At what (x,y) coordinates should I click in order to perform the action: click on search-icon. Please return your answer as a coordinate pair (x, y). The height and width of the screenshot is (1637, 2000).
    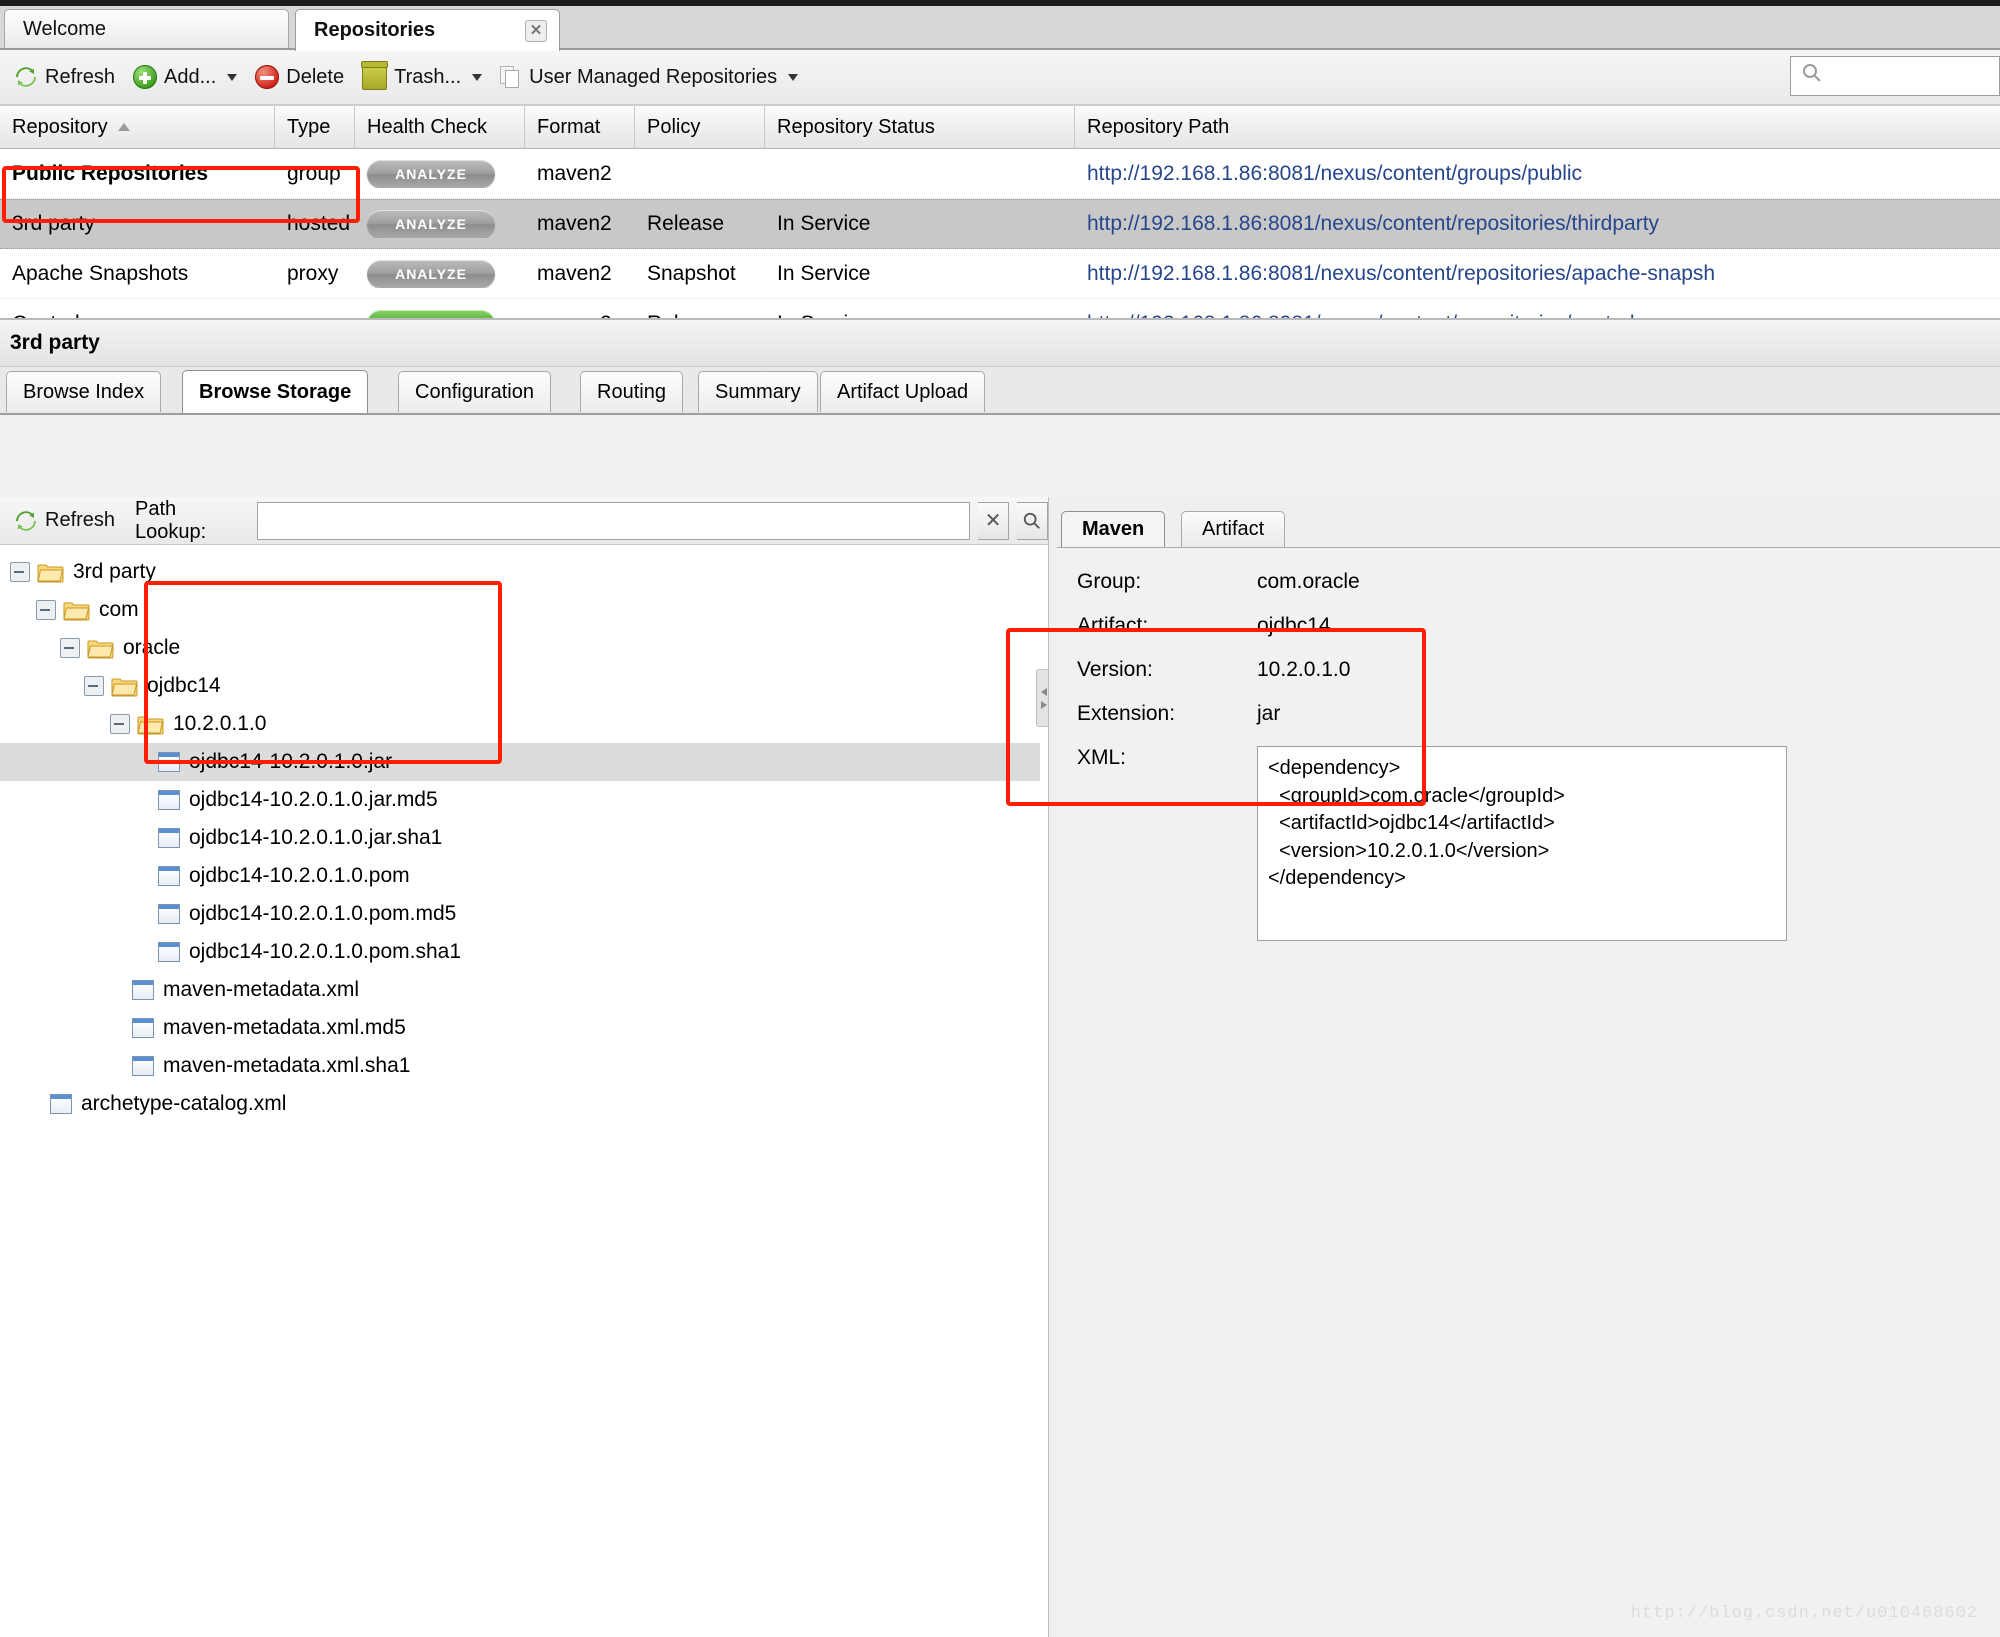
    Looking at the image, I should click on (1812, 76).